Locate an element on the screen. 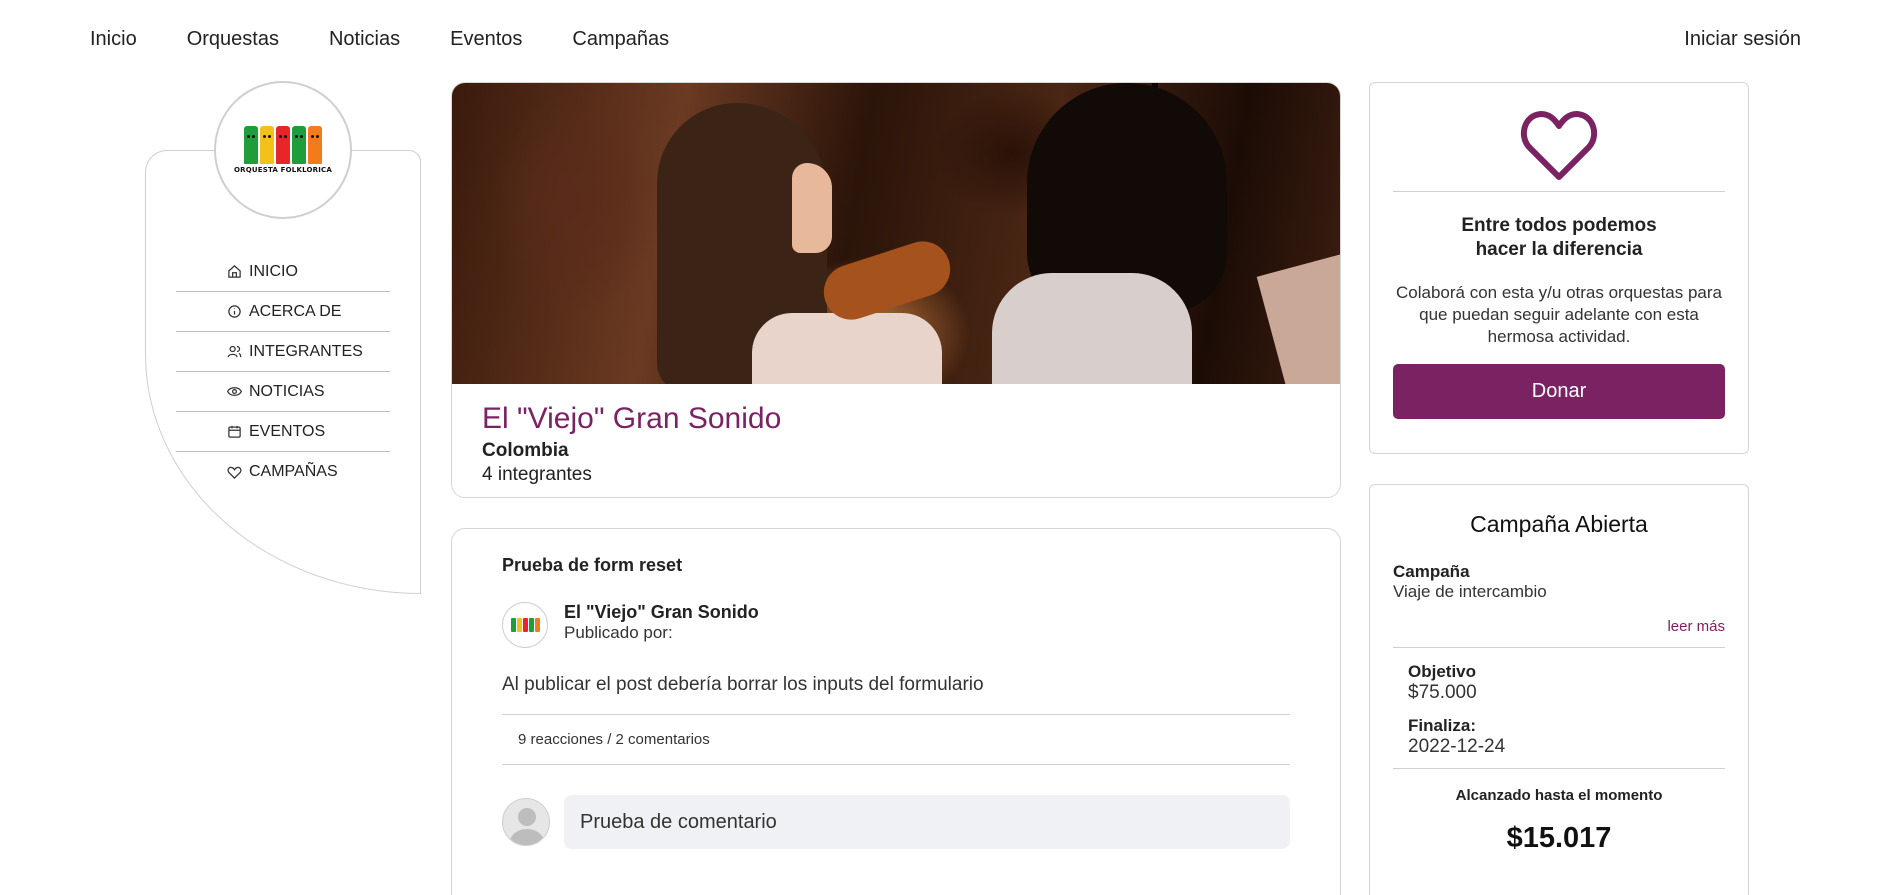 The image size is (1893, 895). reached-label: Alcanzado hasta el momento is located at coordinates (1559, 795).